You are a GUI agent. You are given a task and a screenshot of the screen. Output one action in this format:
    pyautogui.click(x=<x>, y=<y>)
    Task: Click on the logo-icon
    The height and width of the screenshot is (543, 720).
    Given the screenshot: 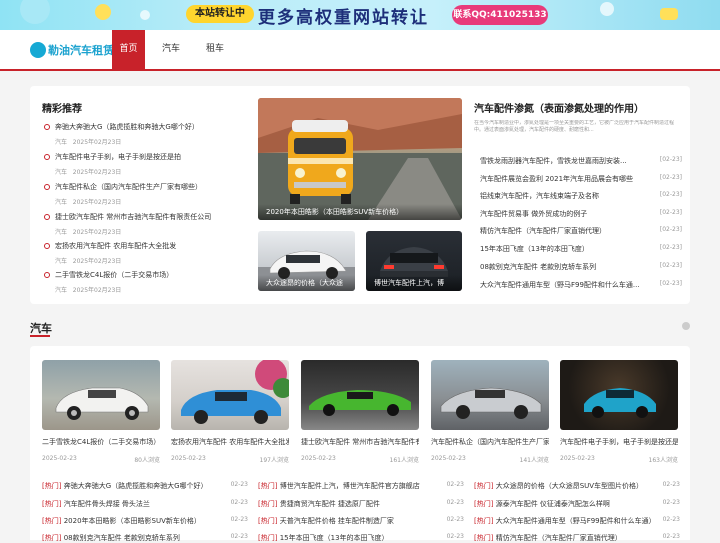 What is the action you would take?
    pyautogui.click(x=38, y=50)
    